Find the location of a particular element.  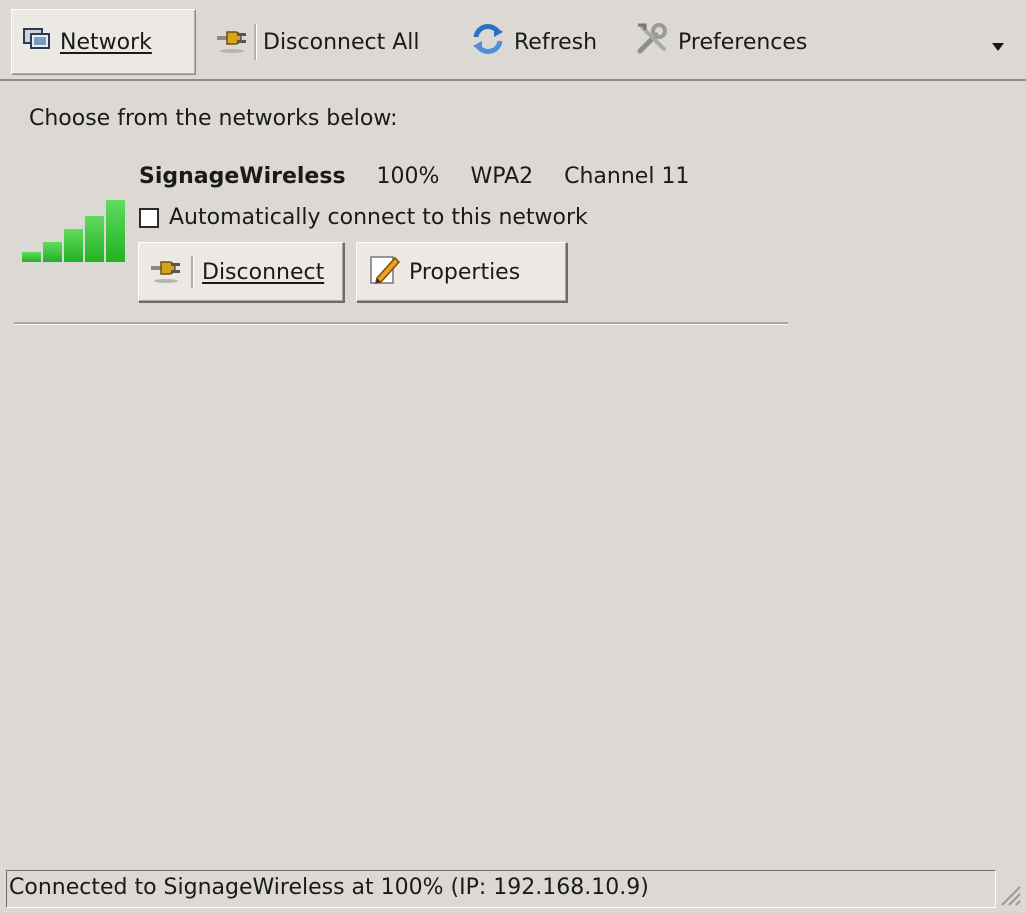

resize-grip-icon is located at coordinates (1009, 894).